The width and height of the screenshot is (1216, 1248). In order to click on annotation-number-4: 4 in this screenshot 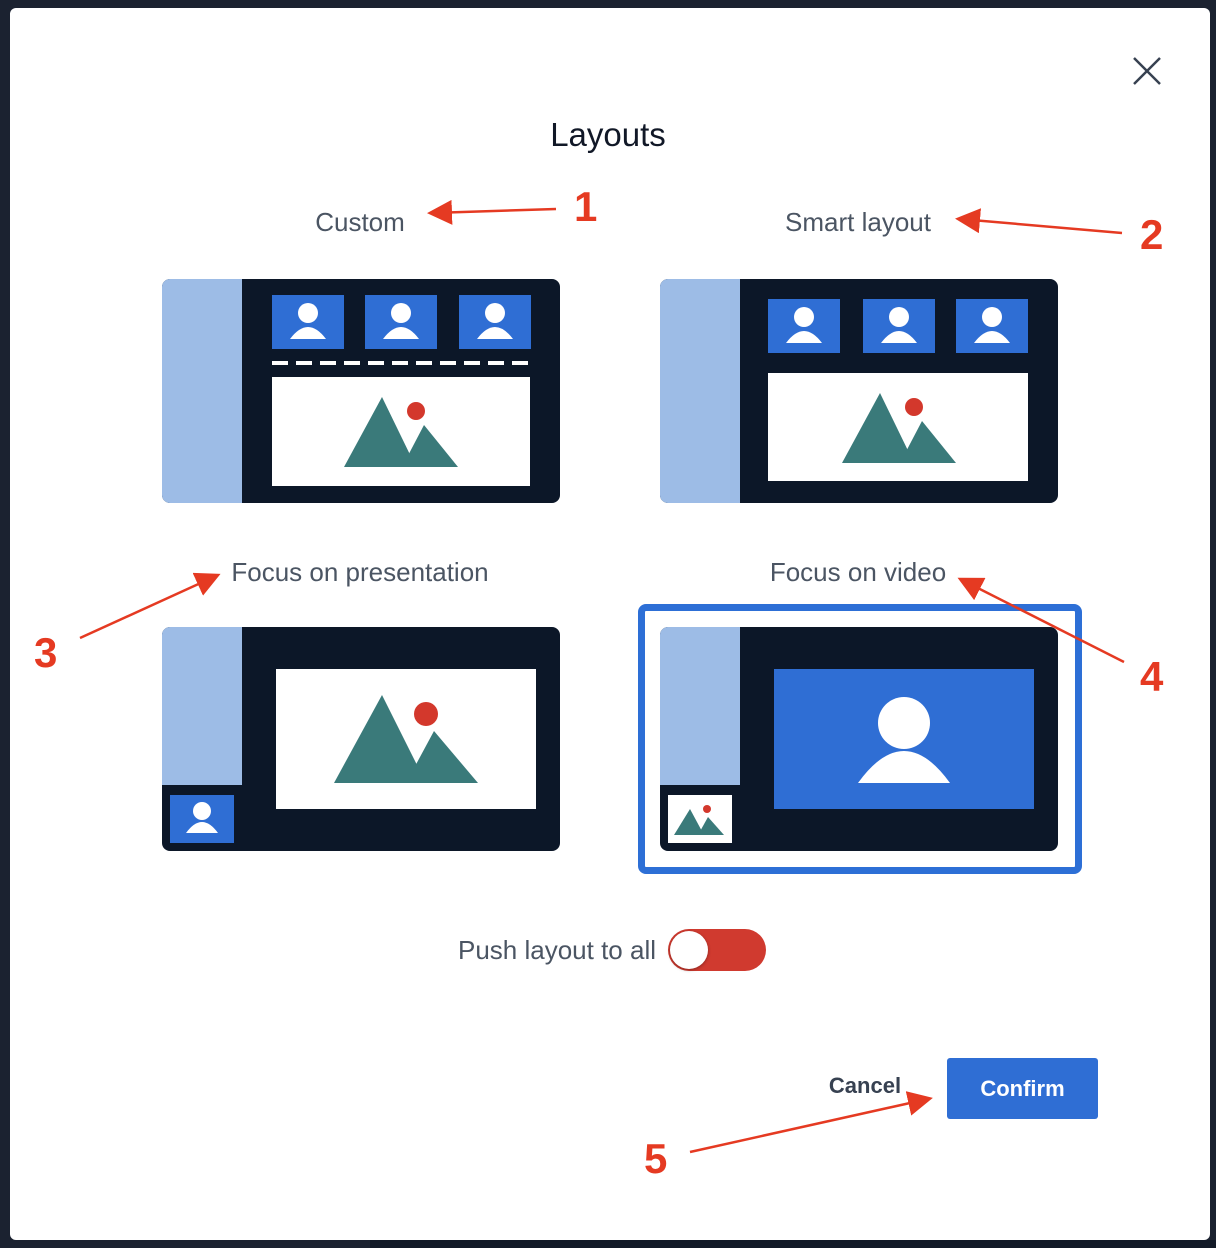, I will do `click(1152, 676)`.